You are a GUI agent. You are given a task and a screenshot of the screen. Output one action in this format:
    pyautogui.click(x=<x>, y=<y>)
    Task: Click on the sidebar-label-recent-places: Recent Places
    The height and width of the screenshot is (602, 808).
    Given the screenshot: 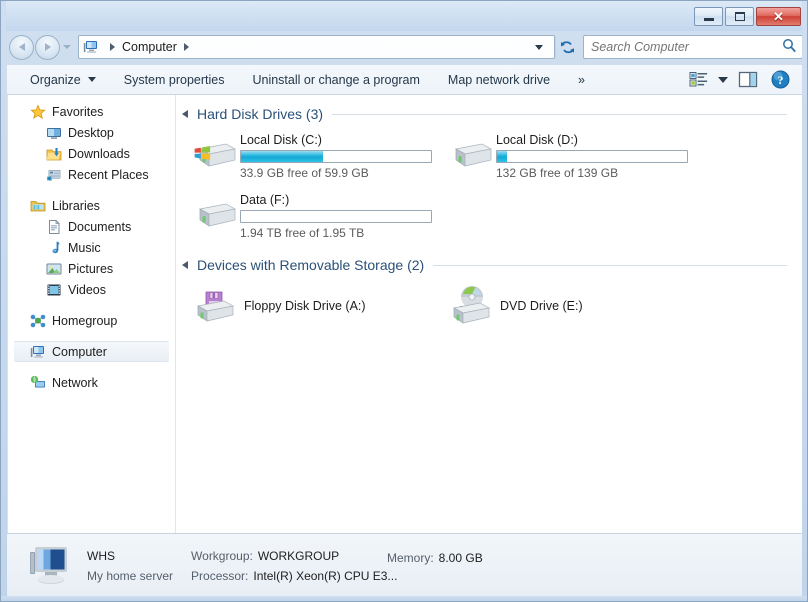 What is the action you would take?
    pyautogui.click(x=108, y=174)
    